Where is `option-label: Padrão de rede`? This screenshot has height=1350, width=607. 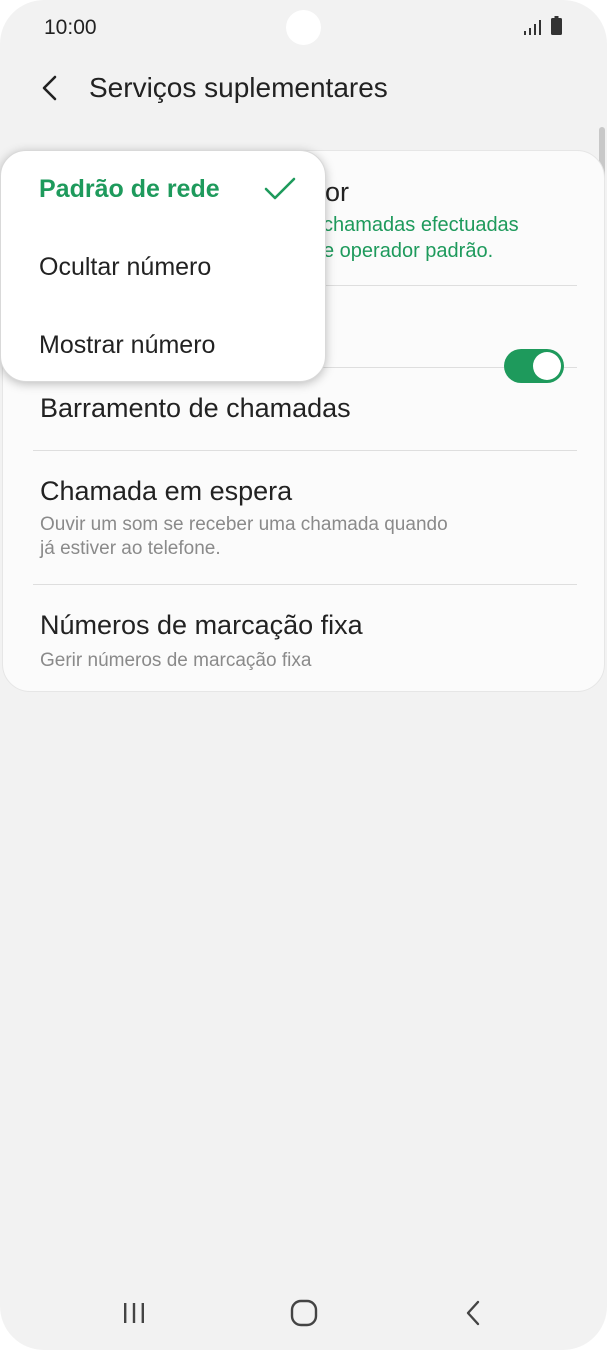
option-label: Padrão de rede is located at coordinates (129, 189).